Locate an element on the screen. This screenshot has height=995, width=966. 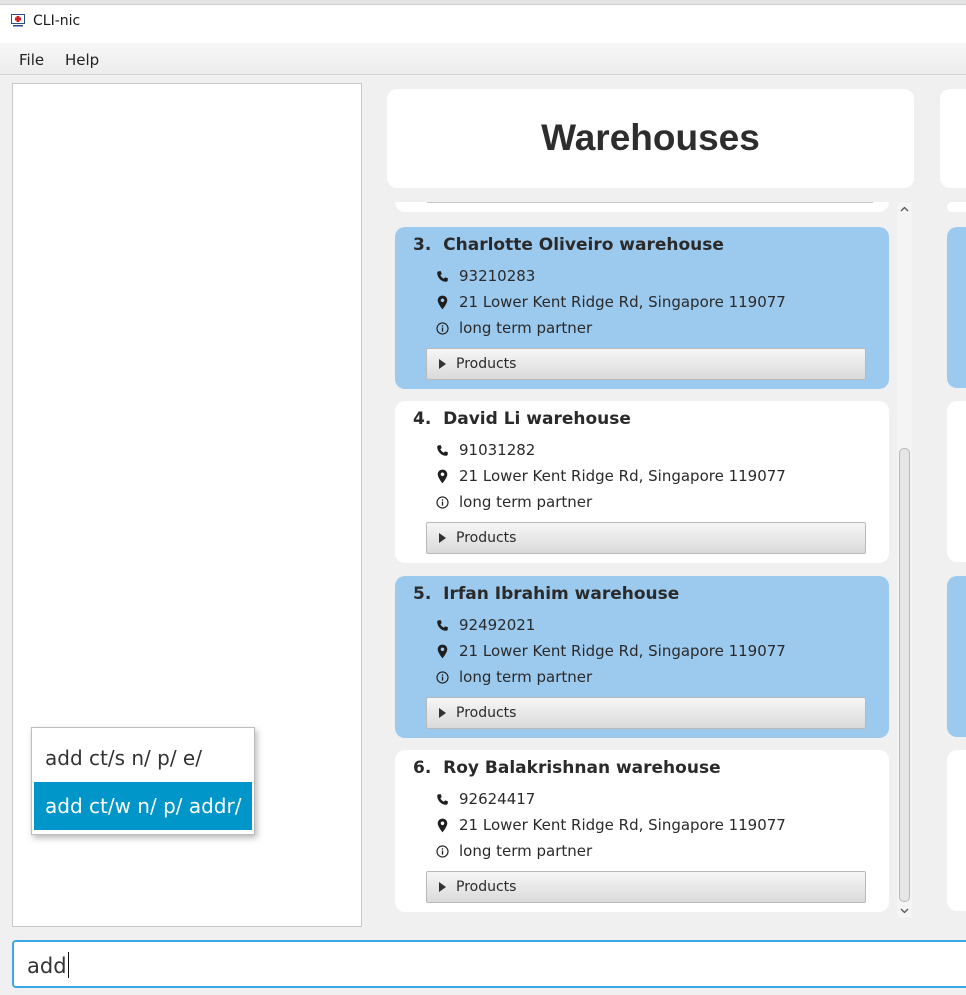
menu-help: Help is located at coordinates (82, 60).